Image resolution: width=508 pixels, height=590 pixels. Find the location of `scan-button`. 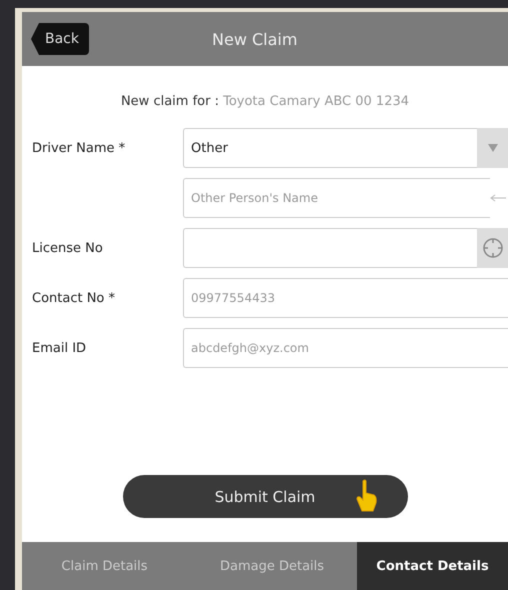

scan-button is located at coordinates (492, 248).